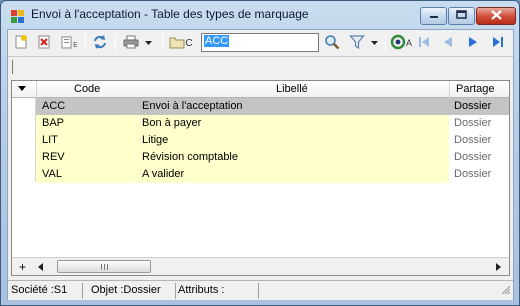 This screenshot has width=520, height=306. I want to click on cell-libelle: Révision comptable, so click(190, 157).